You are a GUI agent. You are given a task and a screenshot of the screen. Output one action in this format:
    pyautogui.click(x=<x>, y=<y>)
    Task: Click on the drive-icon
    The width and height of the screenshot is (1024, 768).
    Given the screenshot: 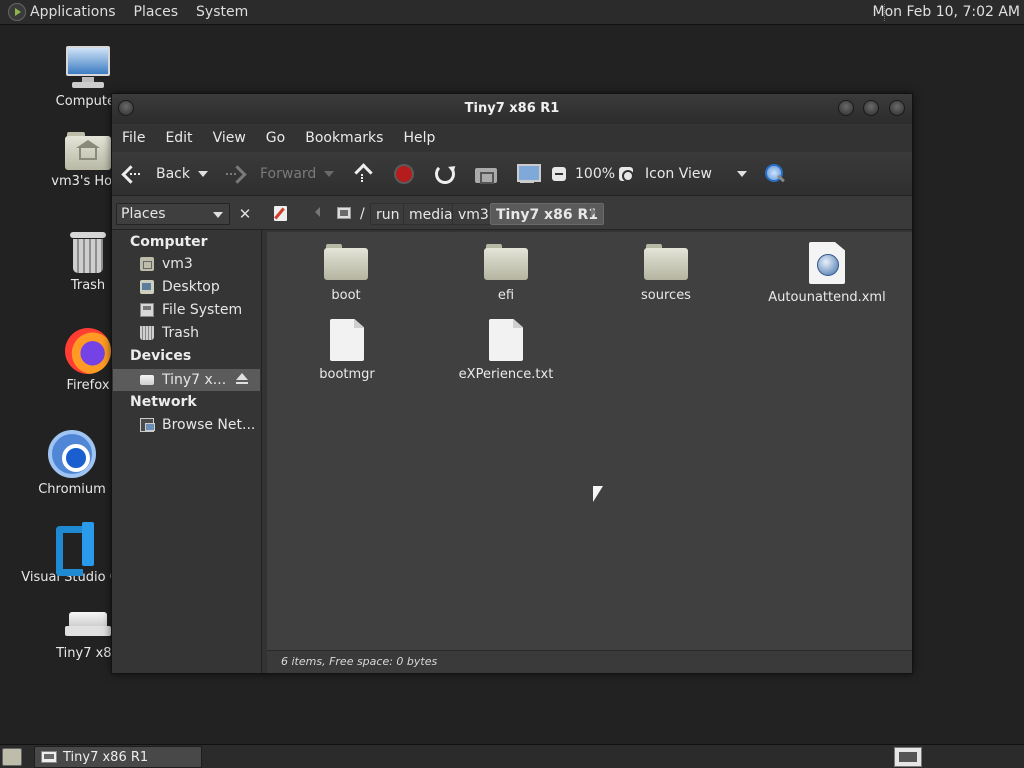 What is the action you would take?
    pyautogui.click(x=88, y=627)
    